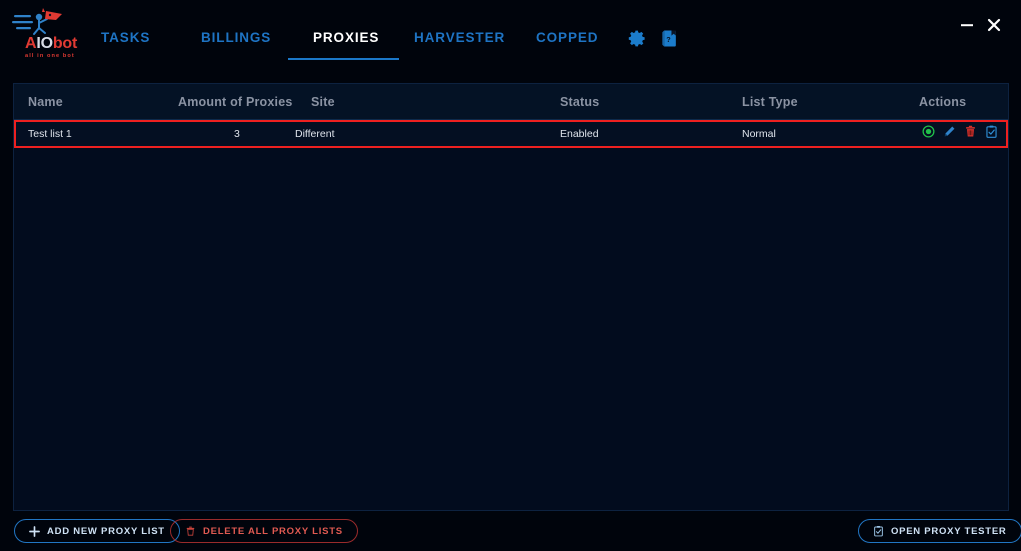 The image size is (1021, 551). I want to click on book-glyph: ?, so click(669, 38).